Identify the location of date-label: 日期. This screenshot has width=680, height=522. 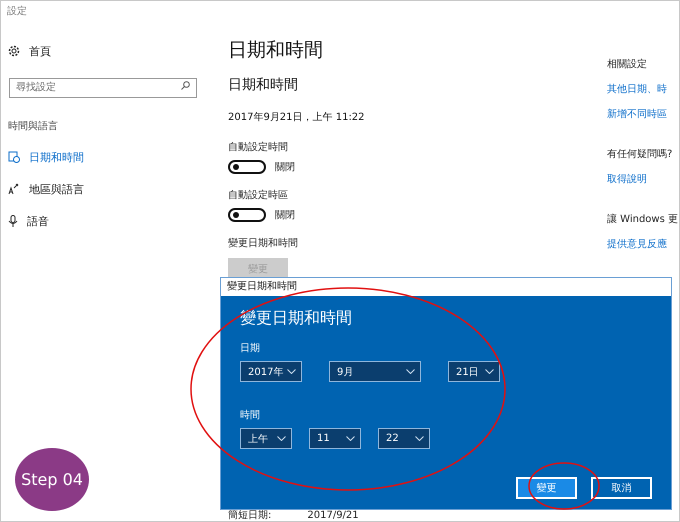
(250, 348).